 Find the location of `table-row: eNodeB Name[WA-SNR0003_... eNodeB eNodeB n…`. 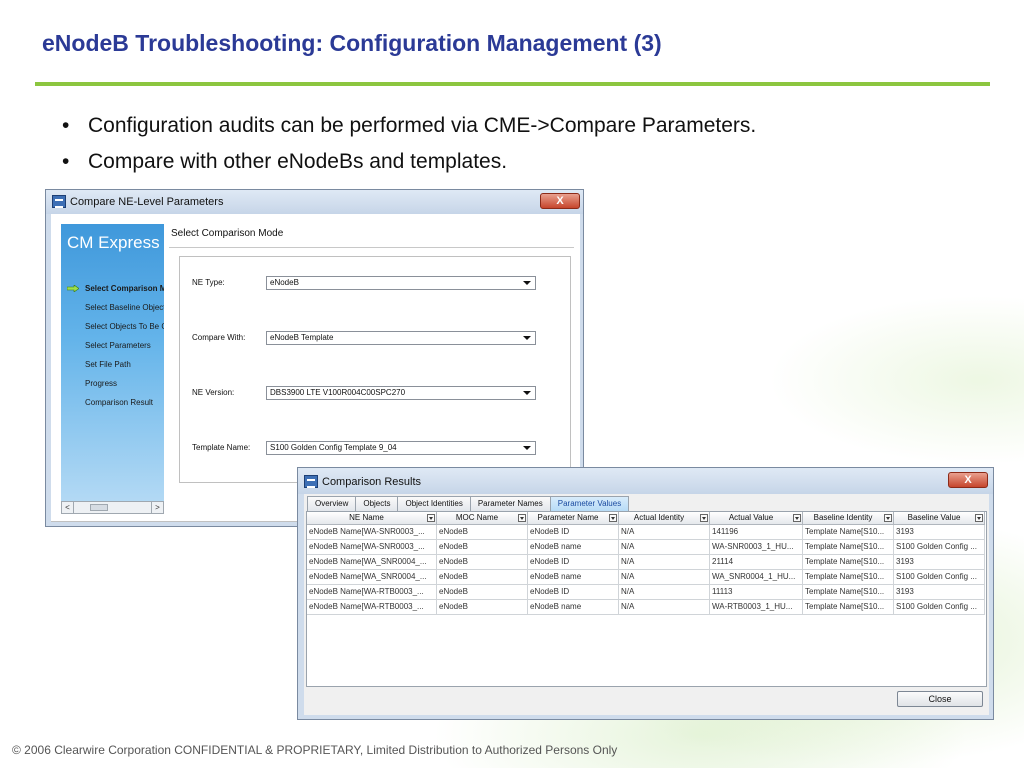

table-row: eNodeB Name[WA-SNR0003_... eNodeB eNodeB n… is located at coordinates (646, 547).